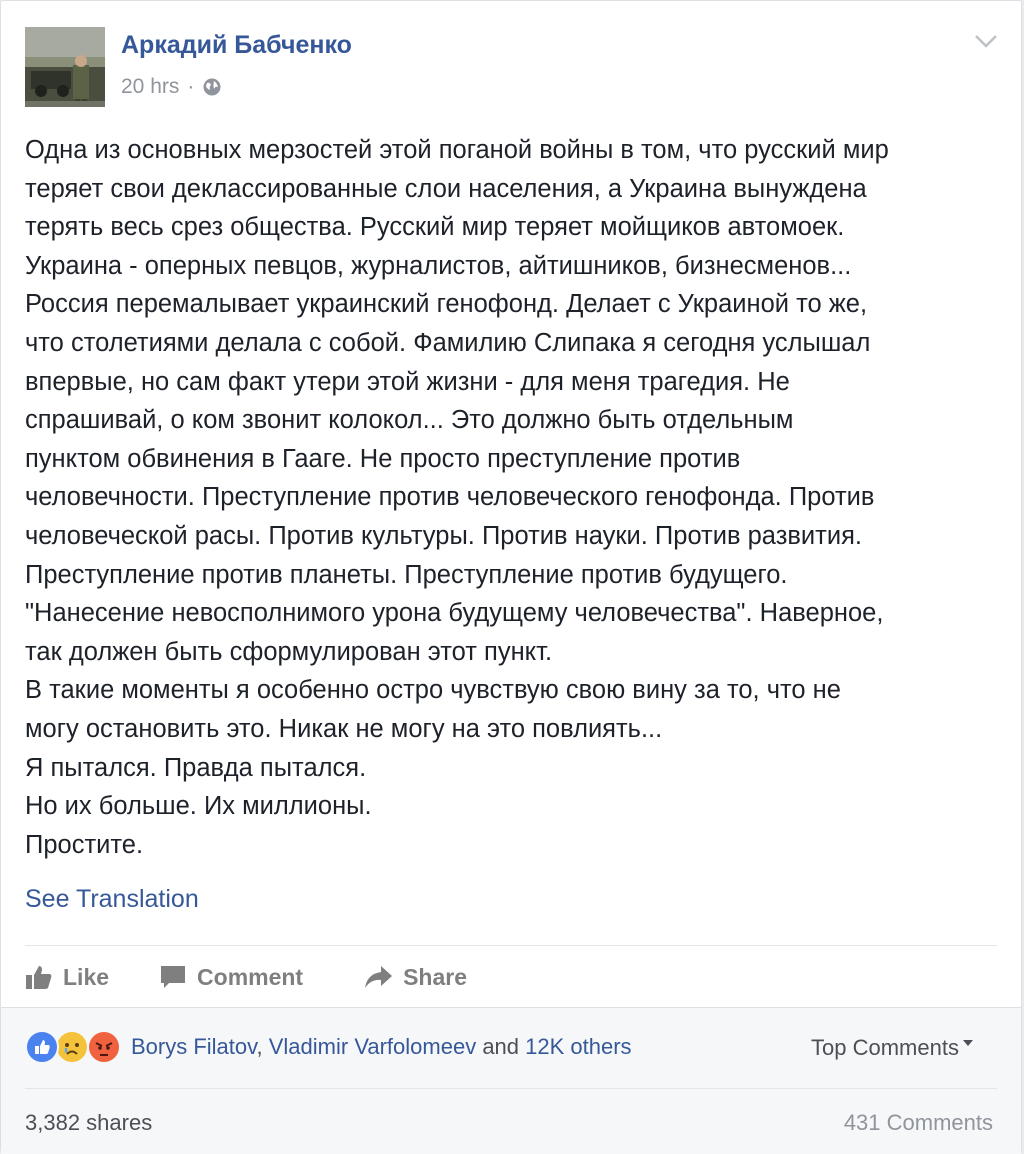  What do you see at coordinates (986, 41) in the screenshot?
I see `chevron-down-icon` at bounding box center [986, 41].